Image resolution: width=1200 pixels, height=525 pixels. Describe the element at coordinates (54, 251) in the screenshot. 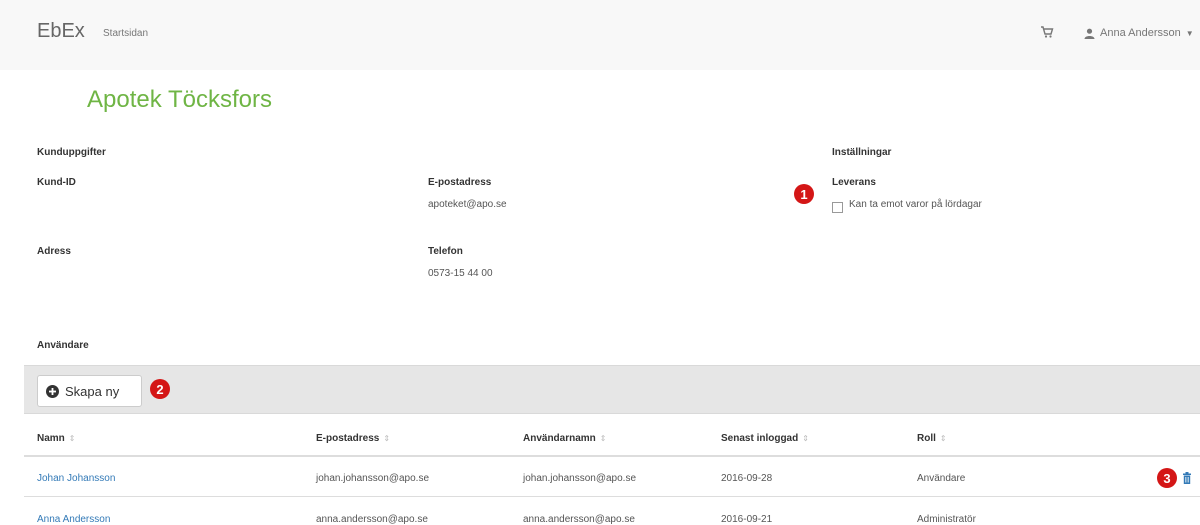

I see `address-label: Adress` at that location.